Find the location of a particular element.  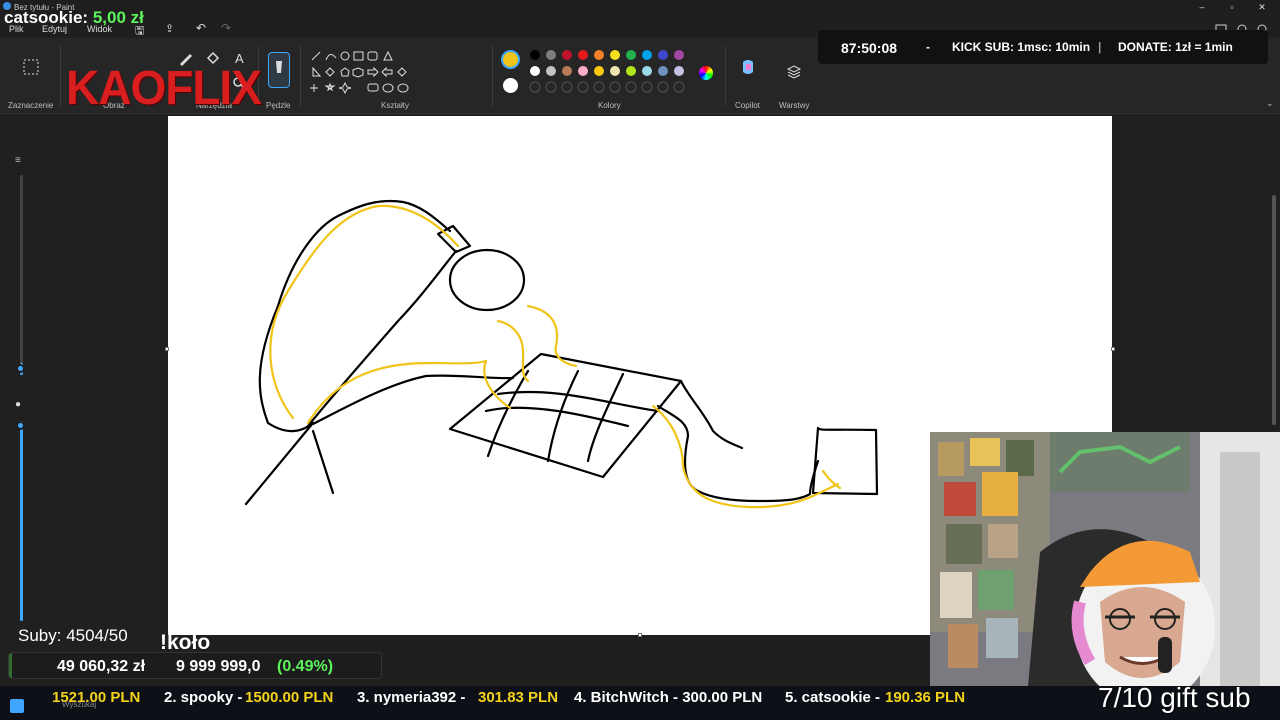

color-picker-icon is located at coordinates (706, 73).